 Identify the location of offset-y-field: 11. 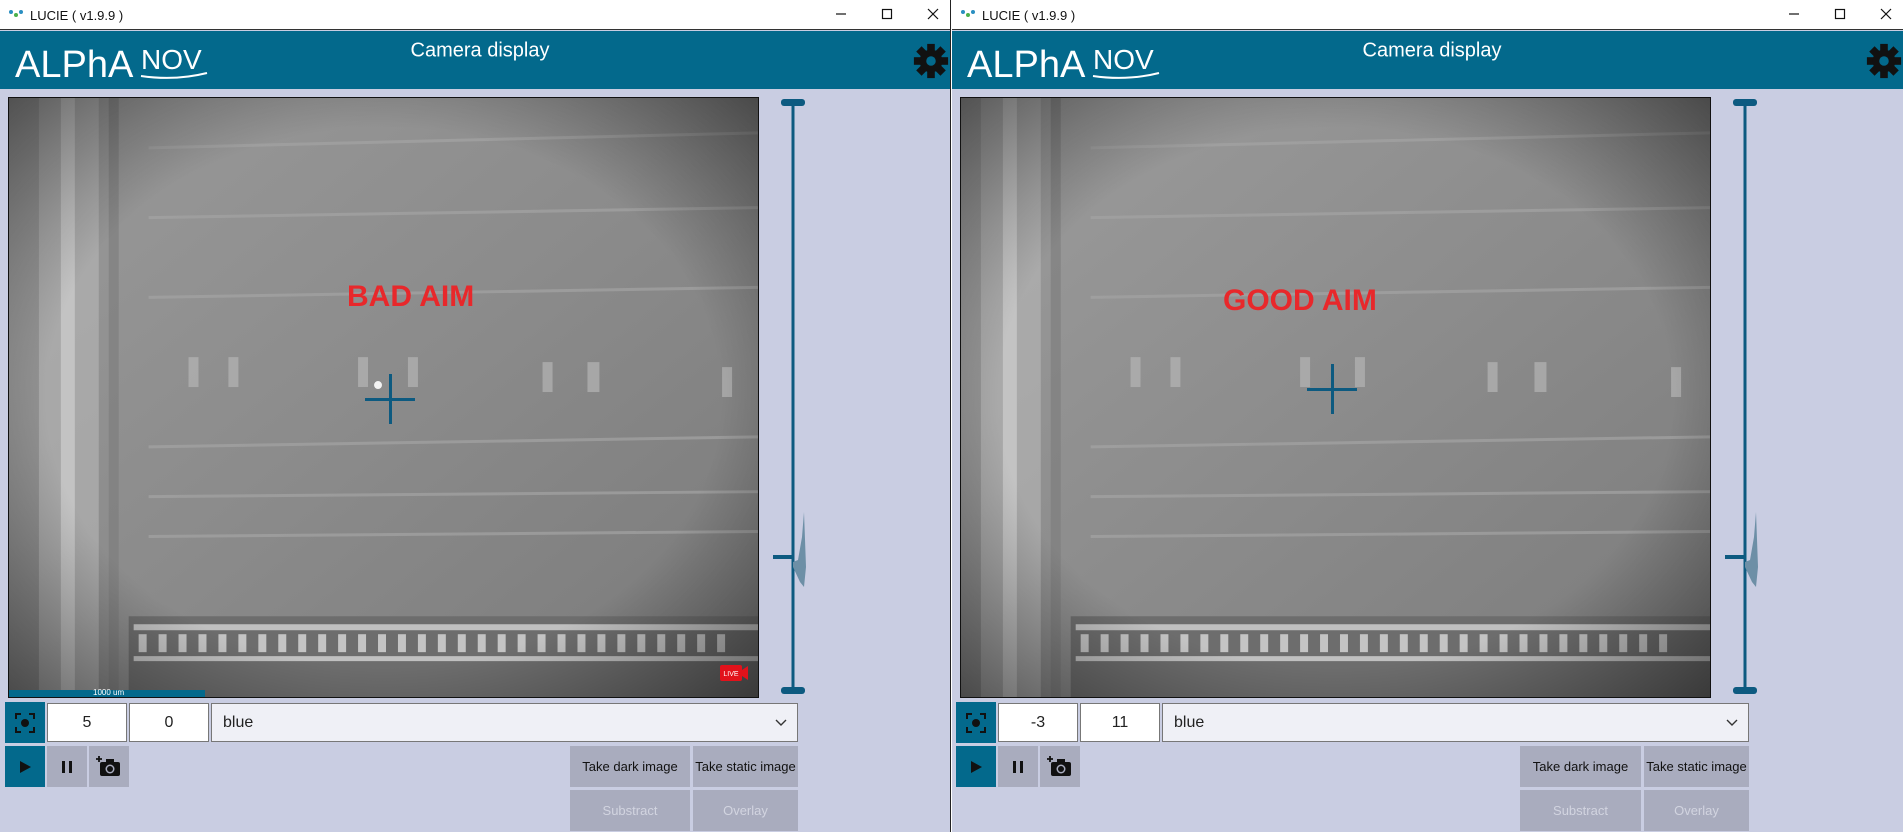
(1120, 722).